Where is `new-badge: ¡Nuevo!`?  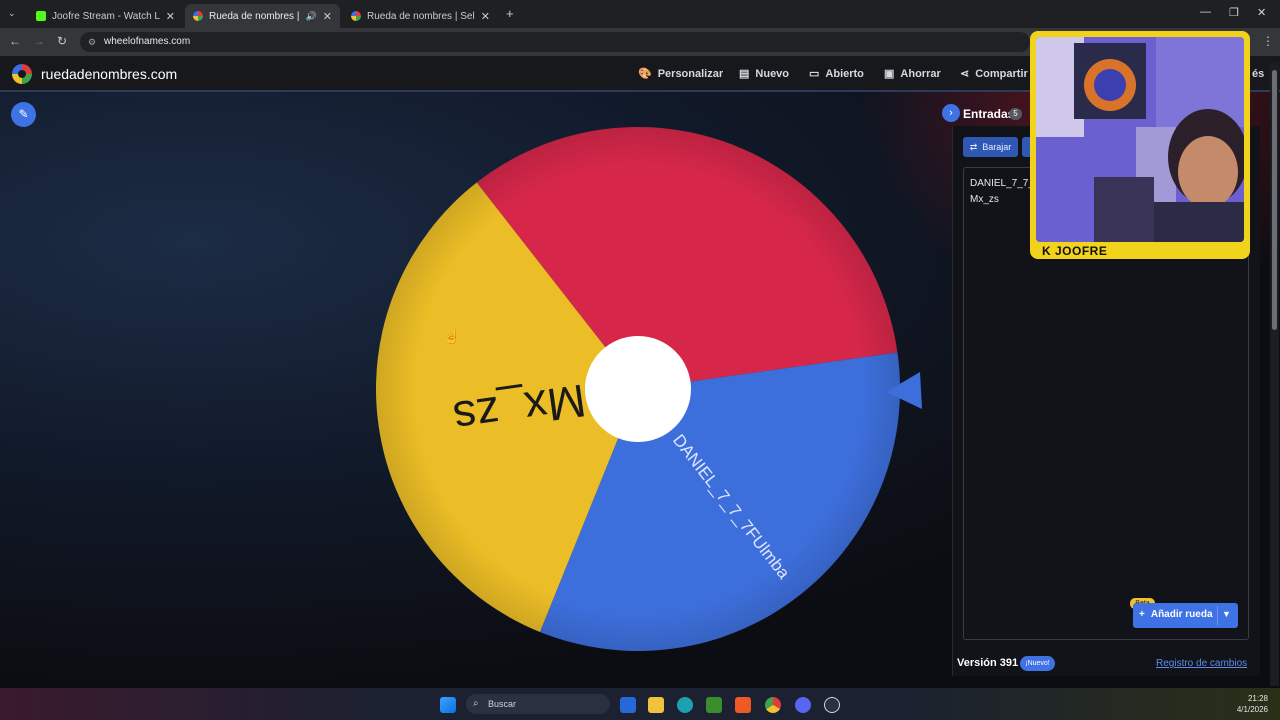 new-badge: ¡Nuevo! is located at coordinates (1037, 663).